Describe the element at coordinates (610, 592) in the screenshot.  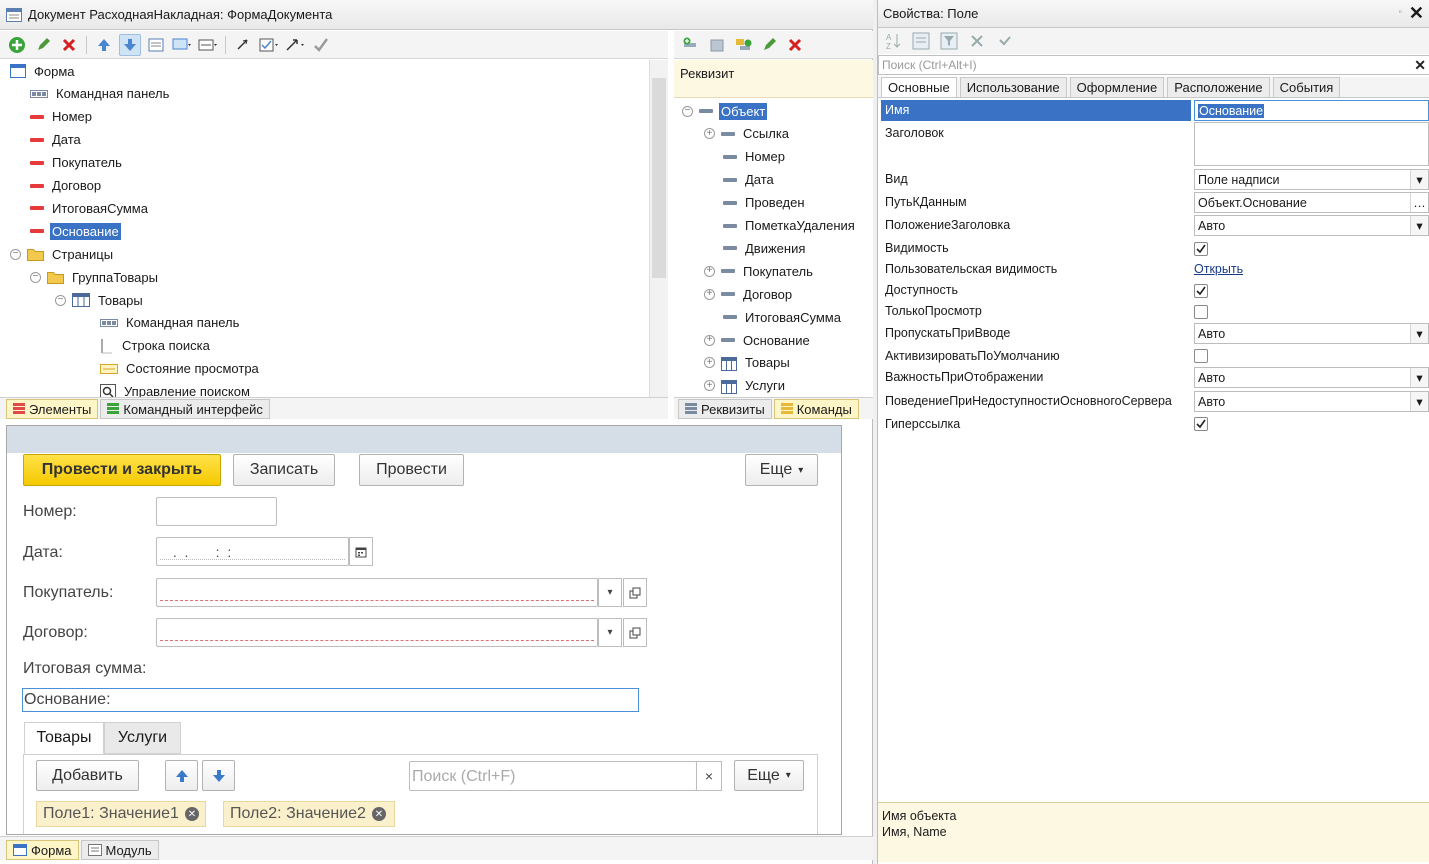
I see `buyer-dropdown-icon: ▾` at that location.